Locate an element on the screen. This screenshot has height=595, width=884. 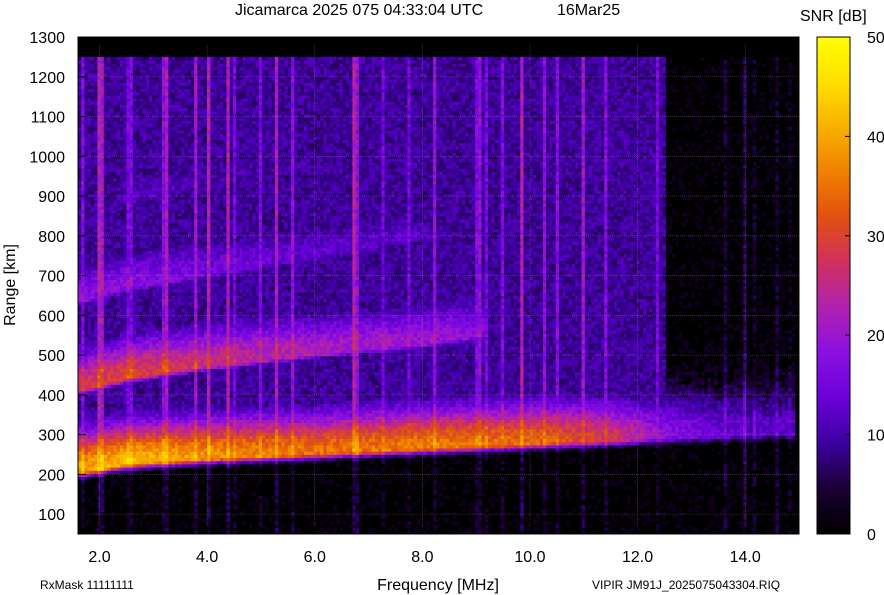
y-axis-label: Range [km] is located at coordinates (10, 285).